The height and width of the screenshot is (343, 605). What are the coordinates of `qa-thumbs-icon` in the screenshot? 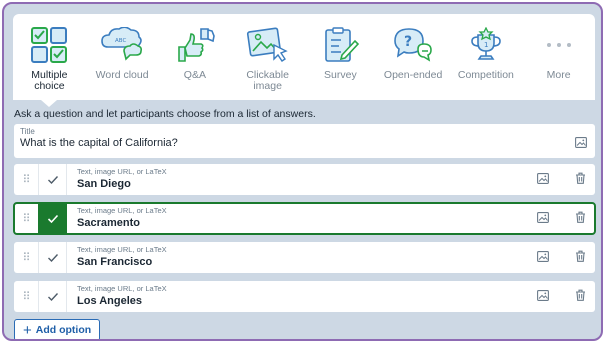 It's located at (195, 45).